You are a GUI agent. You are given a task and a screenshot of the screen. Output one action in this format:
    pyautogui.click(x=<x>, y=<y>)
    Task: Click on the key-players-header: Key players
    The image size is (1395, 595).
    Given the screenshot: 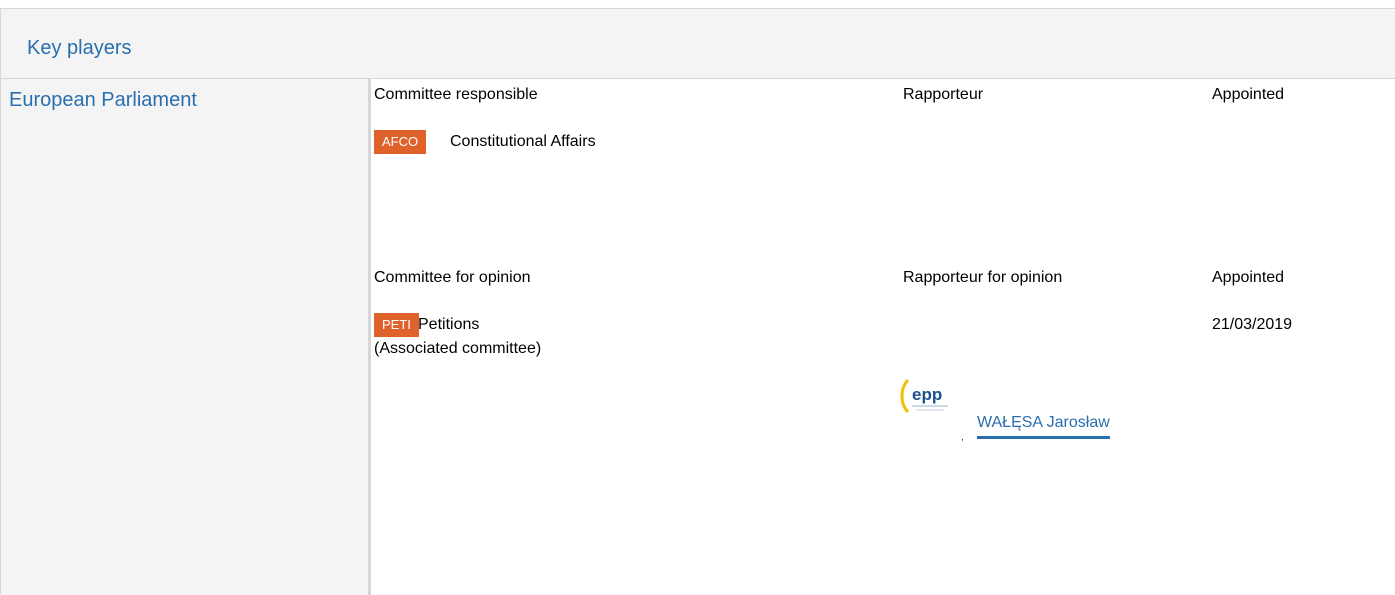 What is the action you would take?
    pyautogui.click(x=698, y=44)
    